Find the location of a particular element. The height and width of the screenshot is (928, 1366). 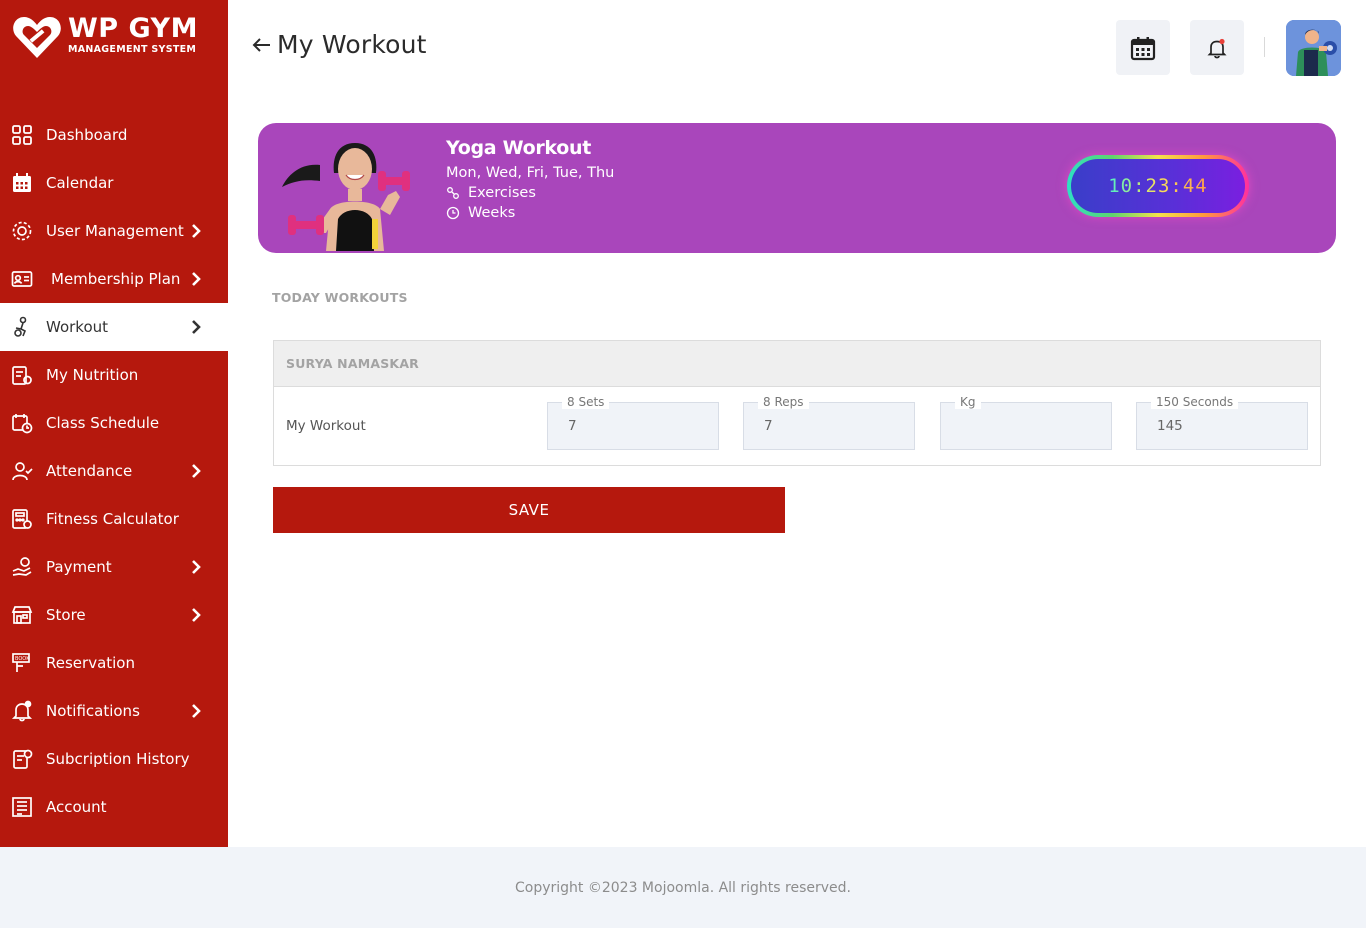

nutrition-icon is located at coordinates (22, 375).